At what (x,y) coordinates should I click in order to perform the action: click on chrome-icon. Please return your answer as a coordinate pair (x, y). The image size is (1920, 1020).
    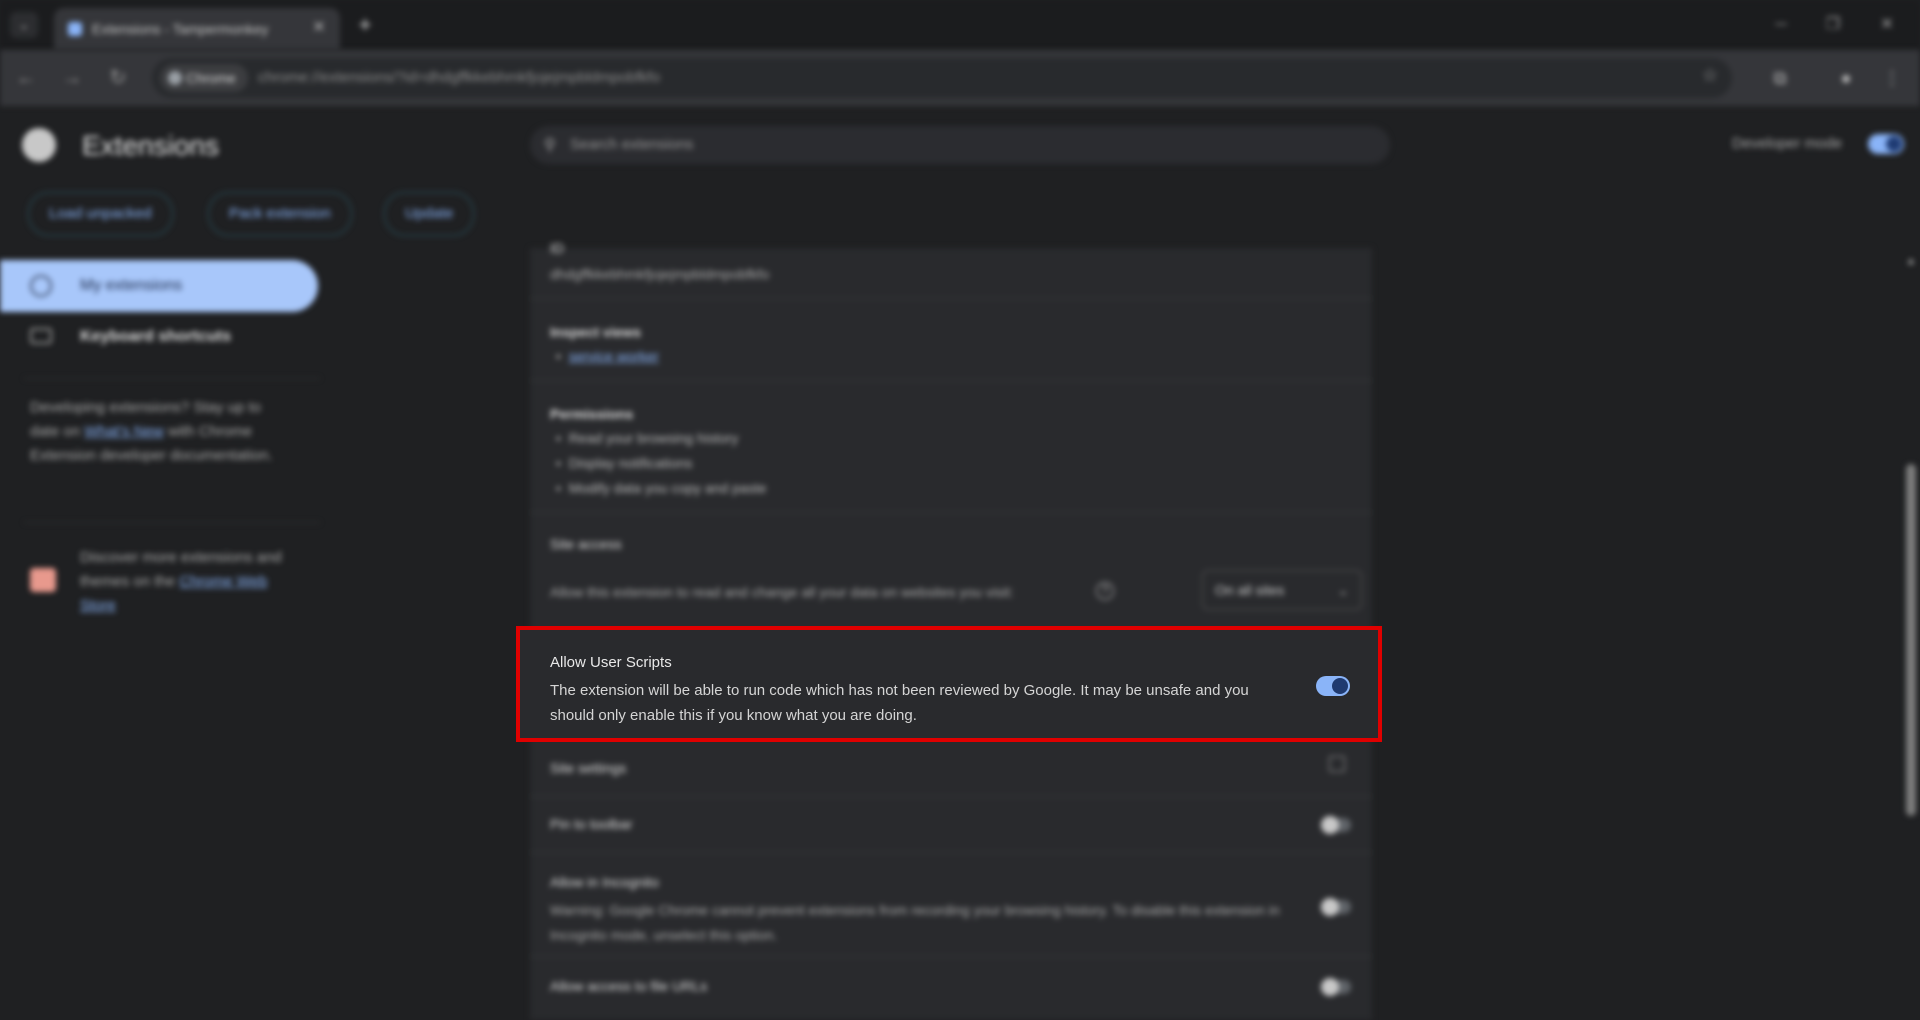
    Looking at the image, I should click on (175, 78).